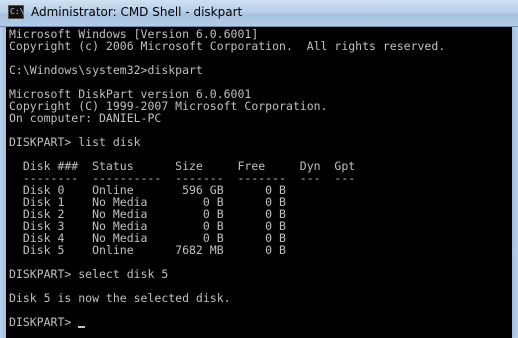 This screenshot has width=518, height=338. What do you see at coordinates (120, 298) in the screenshot?
I see `console-line-text: Disk 5 is now the selected disk.` at bounding box center [120, 298].